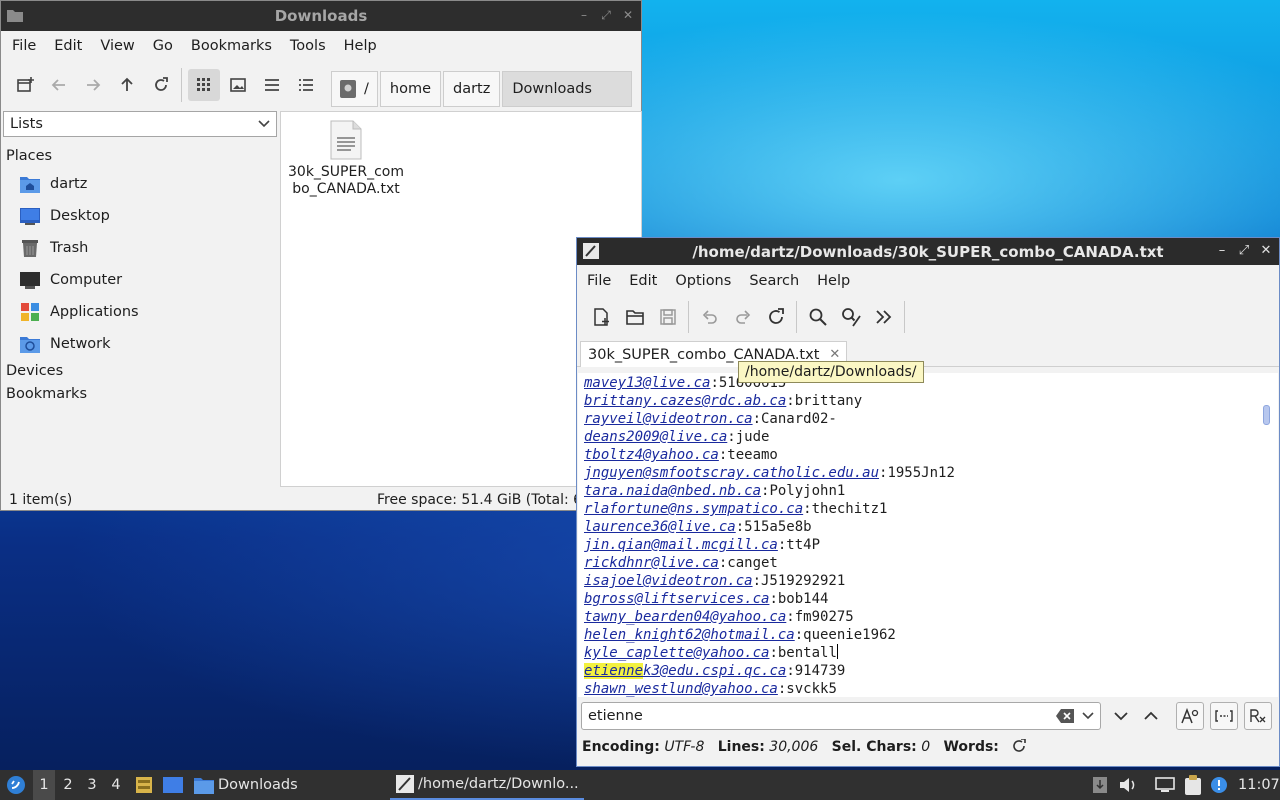 The image size is (1280, 800). What do you see at coordinates (238, 85) in the screenshot?
I see `thumbnail-view-button` at bounding box center [238, 85].